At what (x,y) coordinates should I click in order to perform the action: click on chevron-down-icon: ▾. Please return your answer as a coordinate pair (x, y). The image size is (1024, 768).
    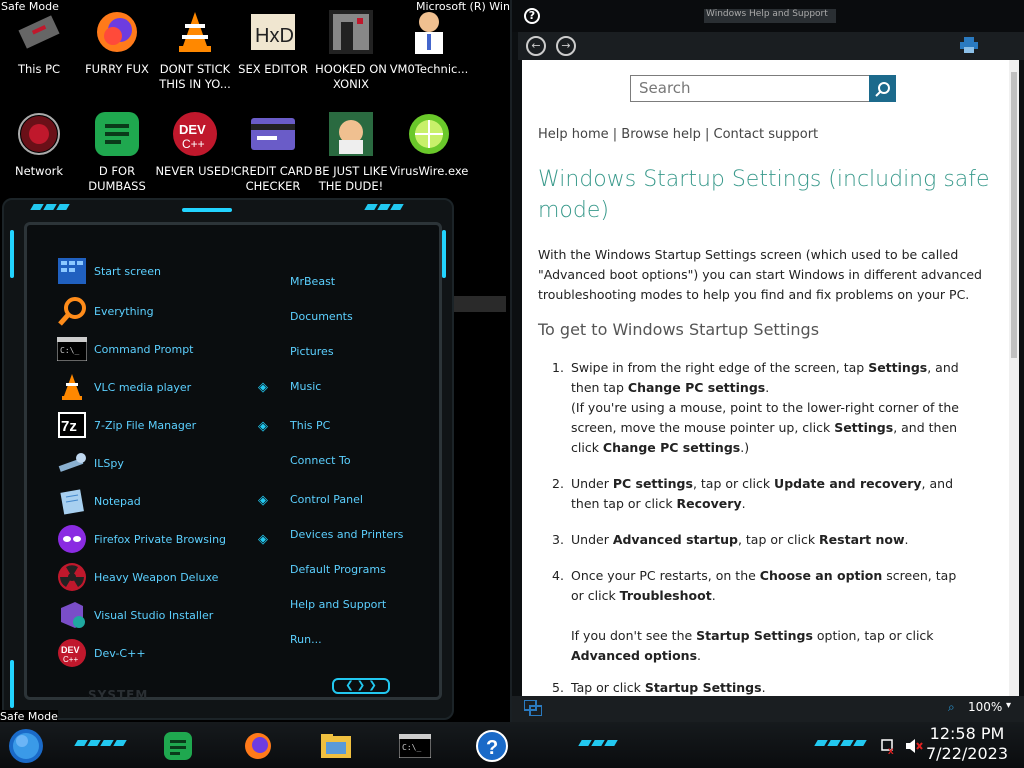
    Looking at the image, I should click on (1008, 705).